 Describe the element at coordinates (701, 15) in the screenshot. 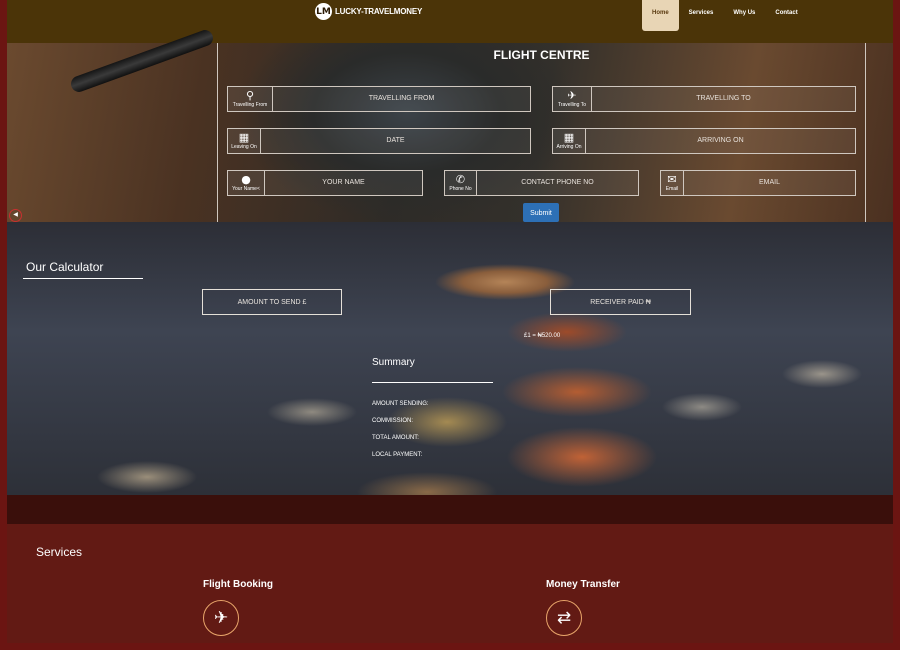

I see `nav-item-services: Services` at that location.